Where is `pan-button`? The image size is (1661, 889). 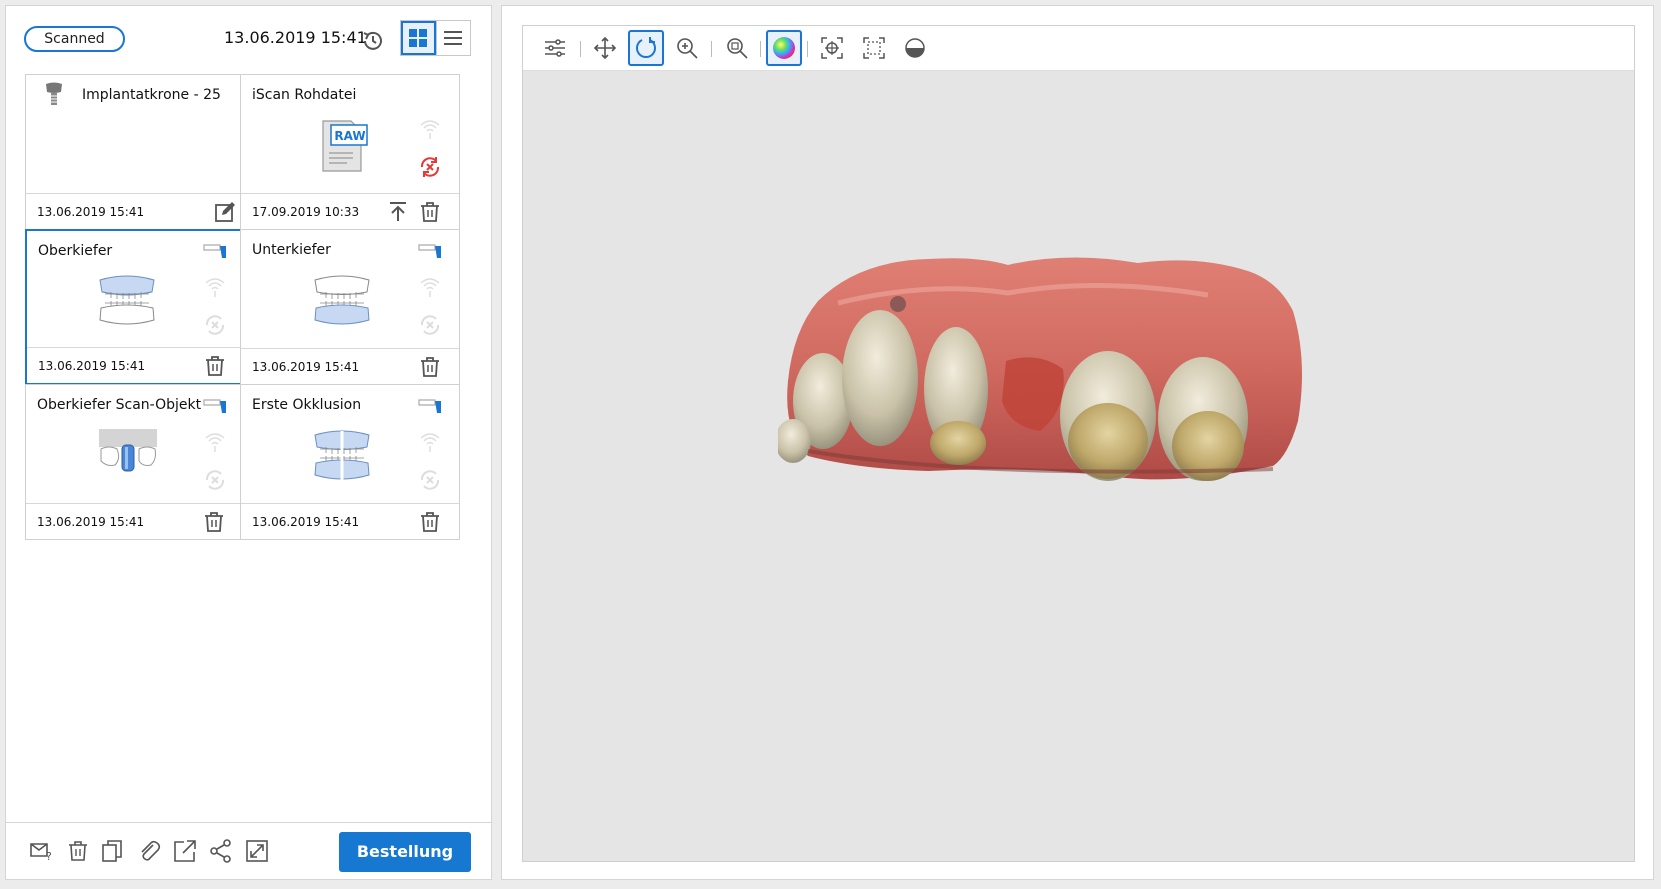 pan-button is located at coordinates (605, 48).